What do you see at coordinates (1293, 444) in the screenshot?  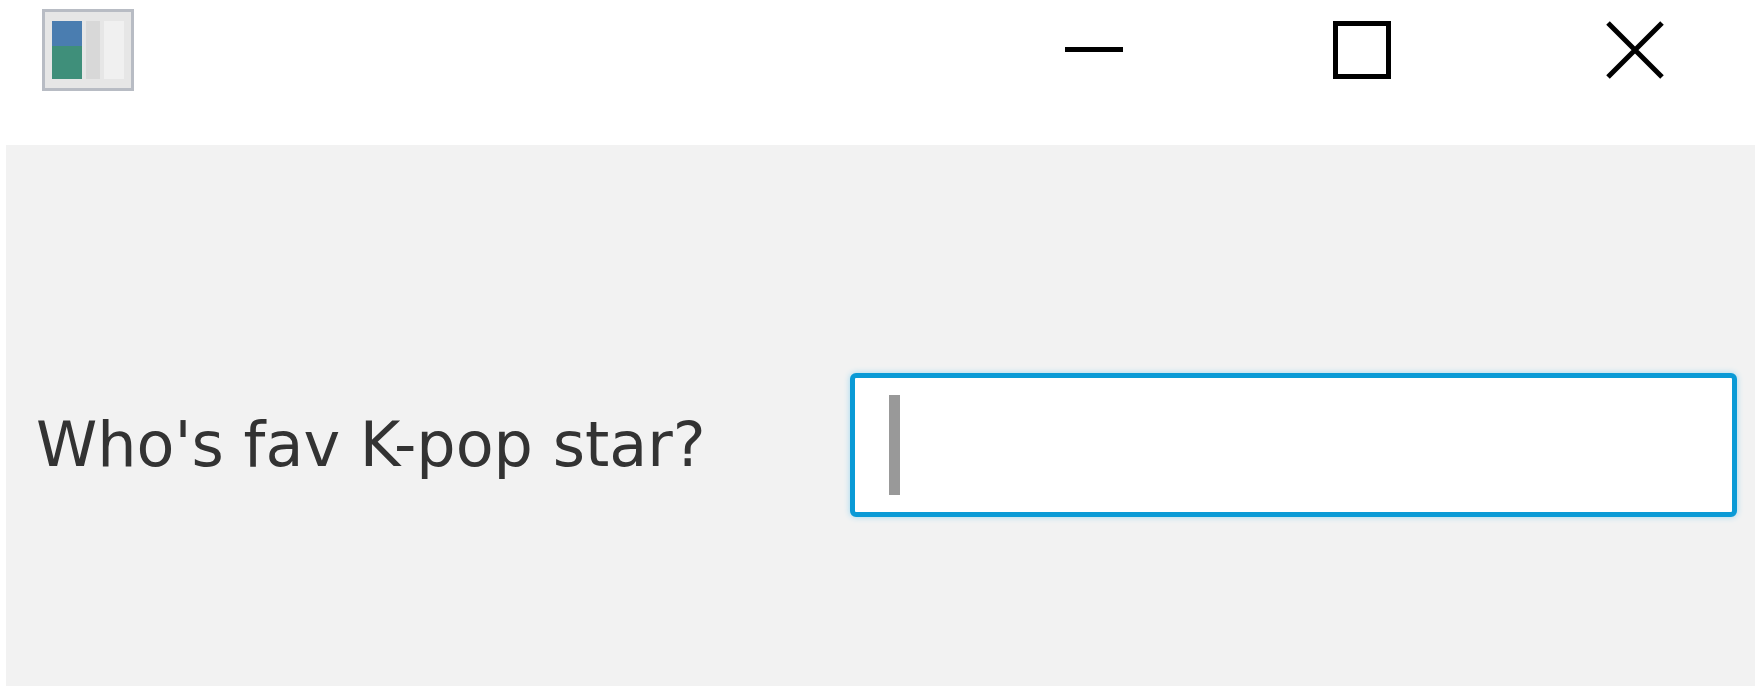 I see `answer-field` at bounding box center [1293, 444].